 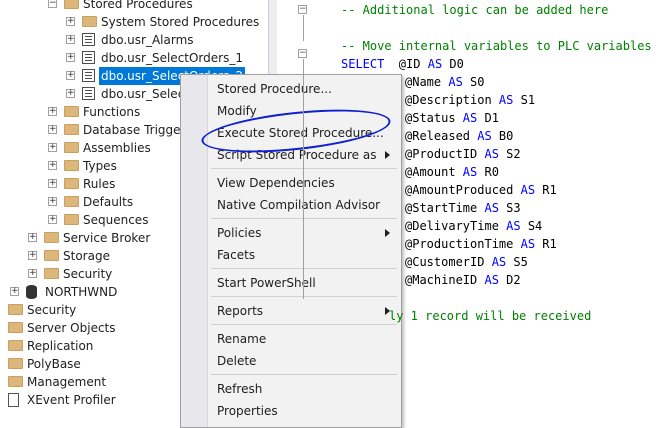 I want to click on context-menu-icon-gutter, so click(x=194, y=251).